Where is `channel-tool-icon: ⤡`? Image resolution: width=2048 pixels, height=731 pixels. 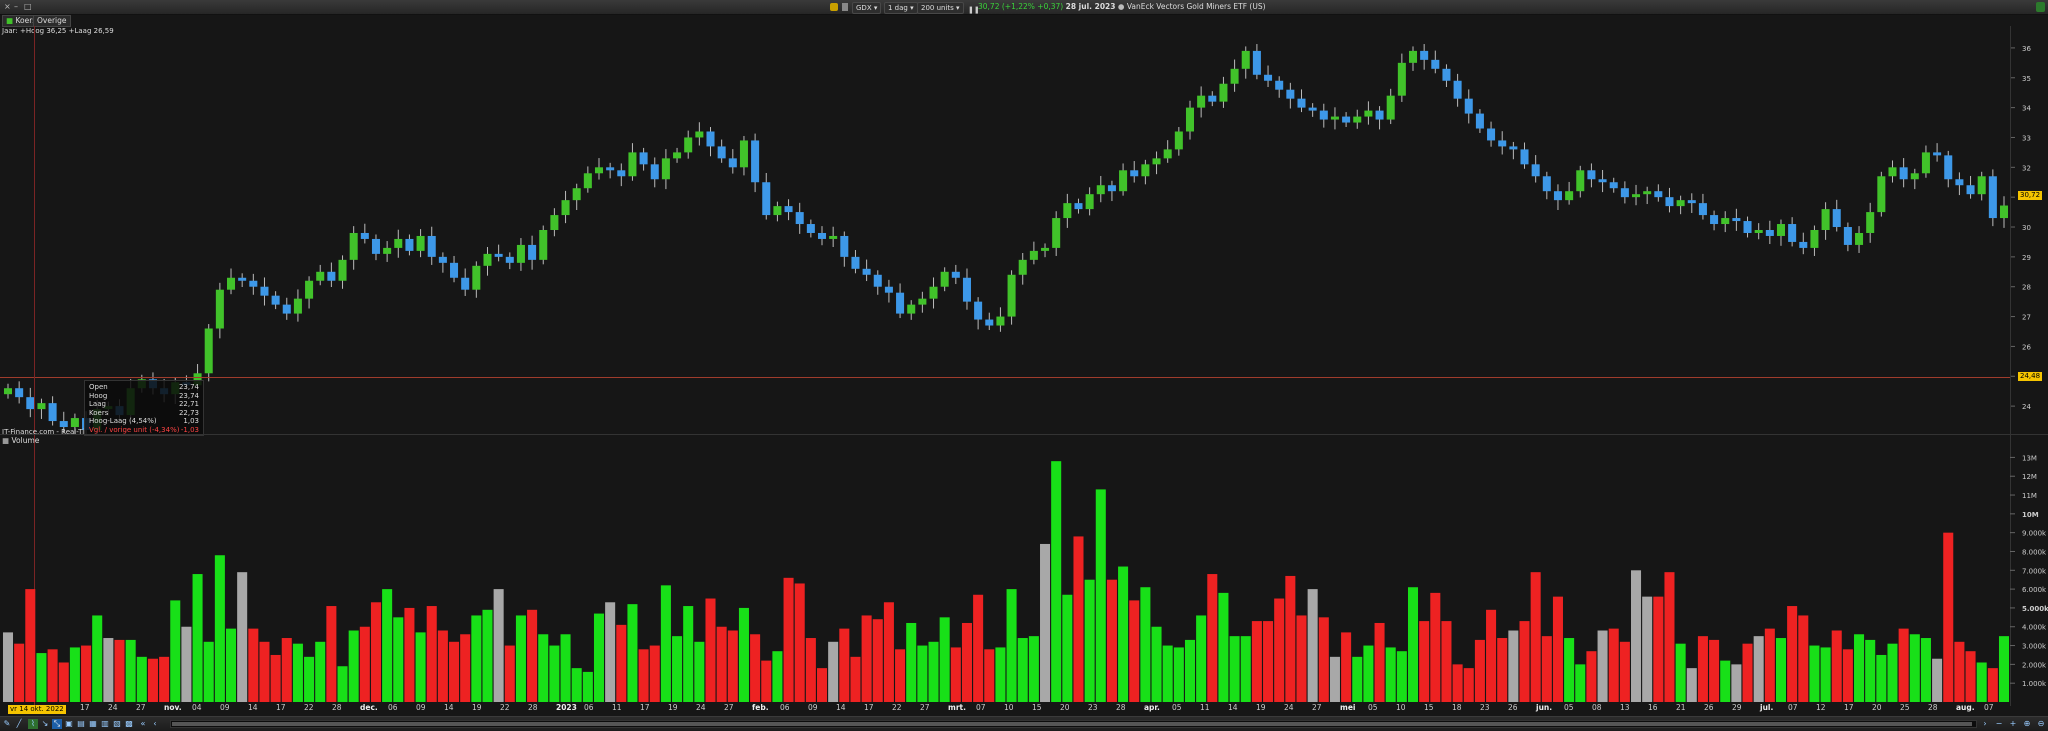 channel-tool-icon: ⤡ is located at coordinates (57, 724).